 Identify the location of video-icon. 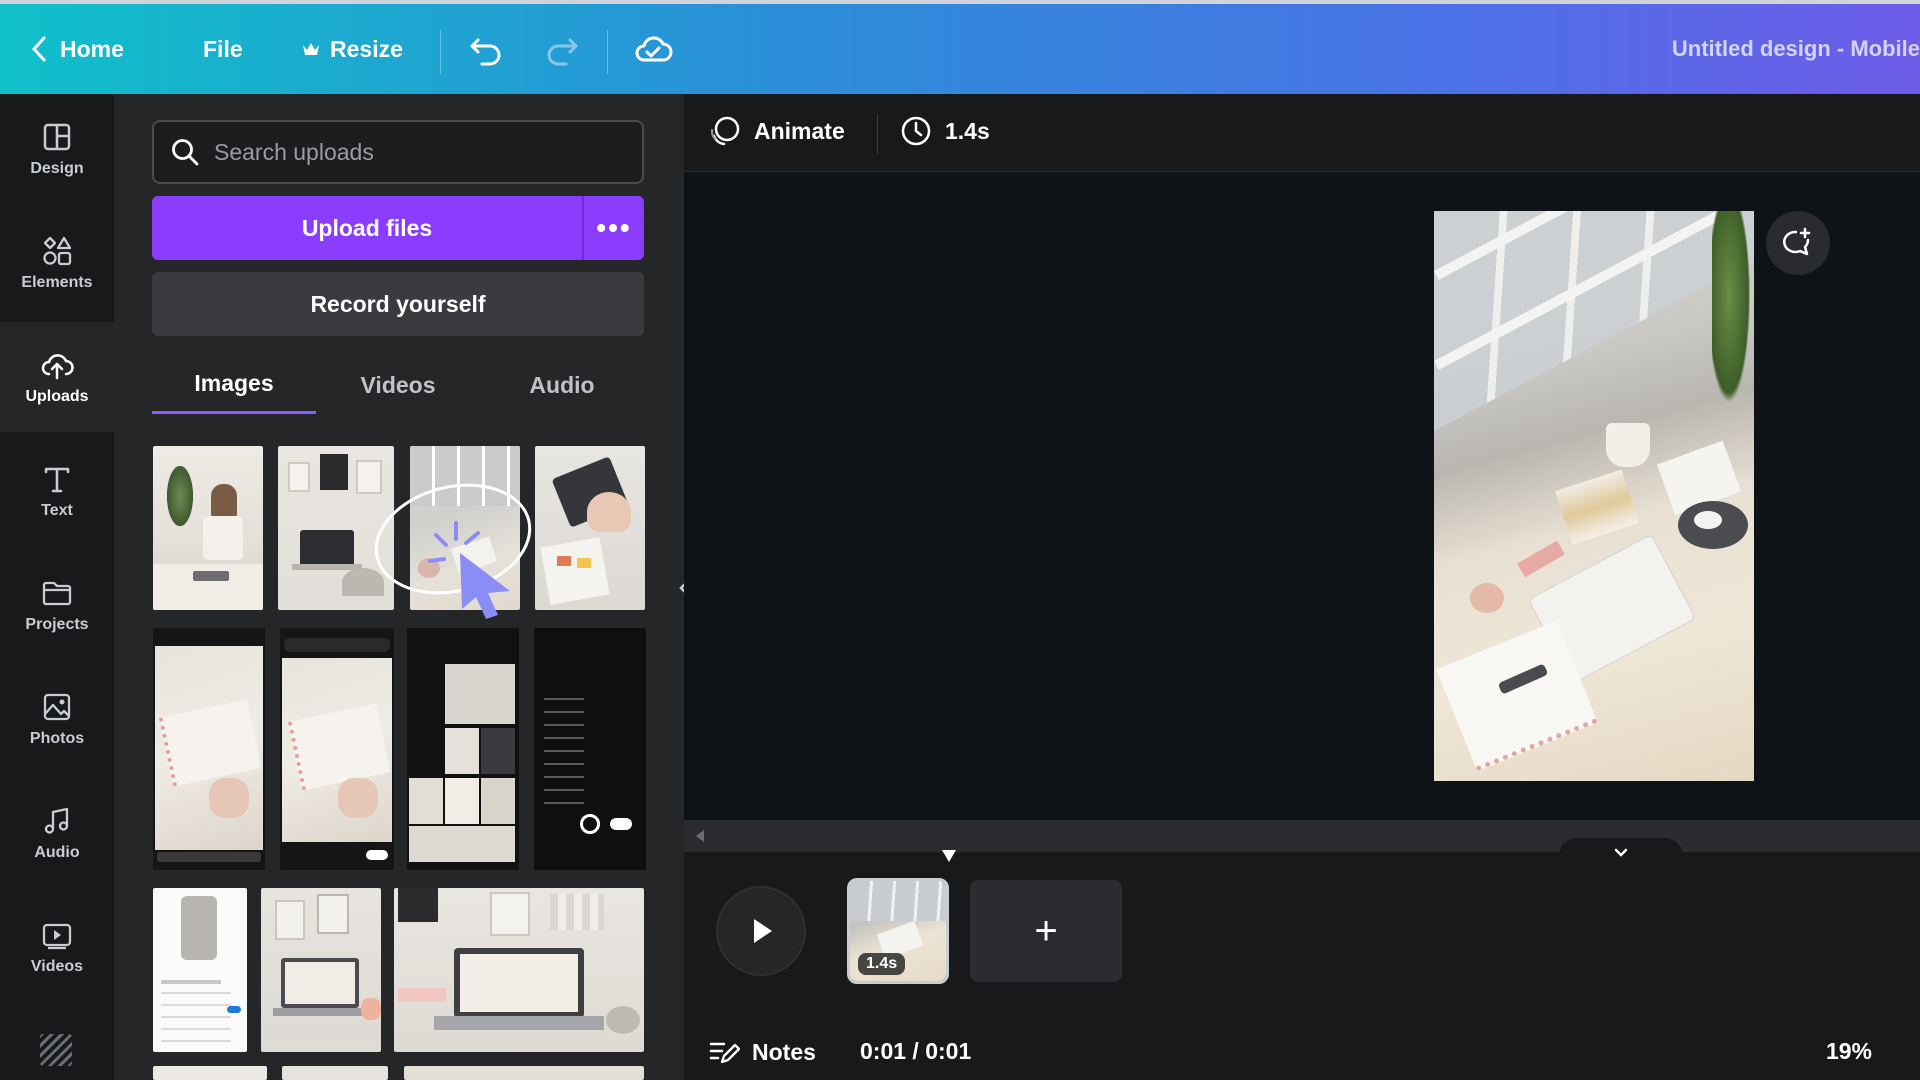
(57, 936).